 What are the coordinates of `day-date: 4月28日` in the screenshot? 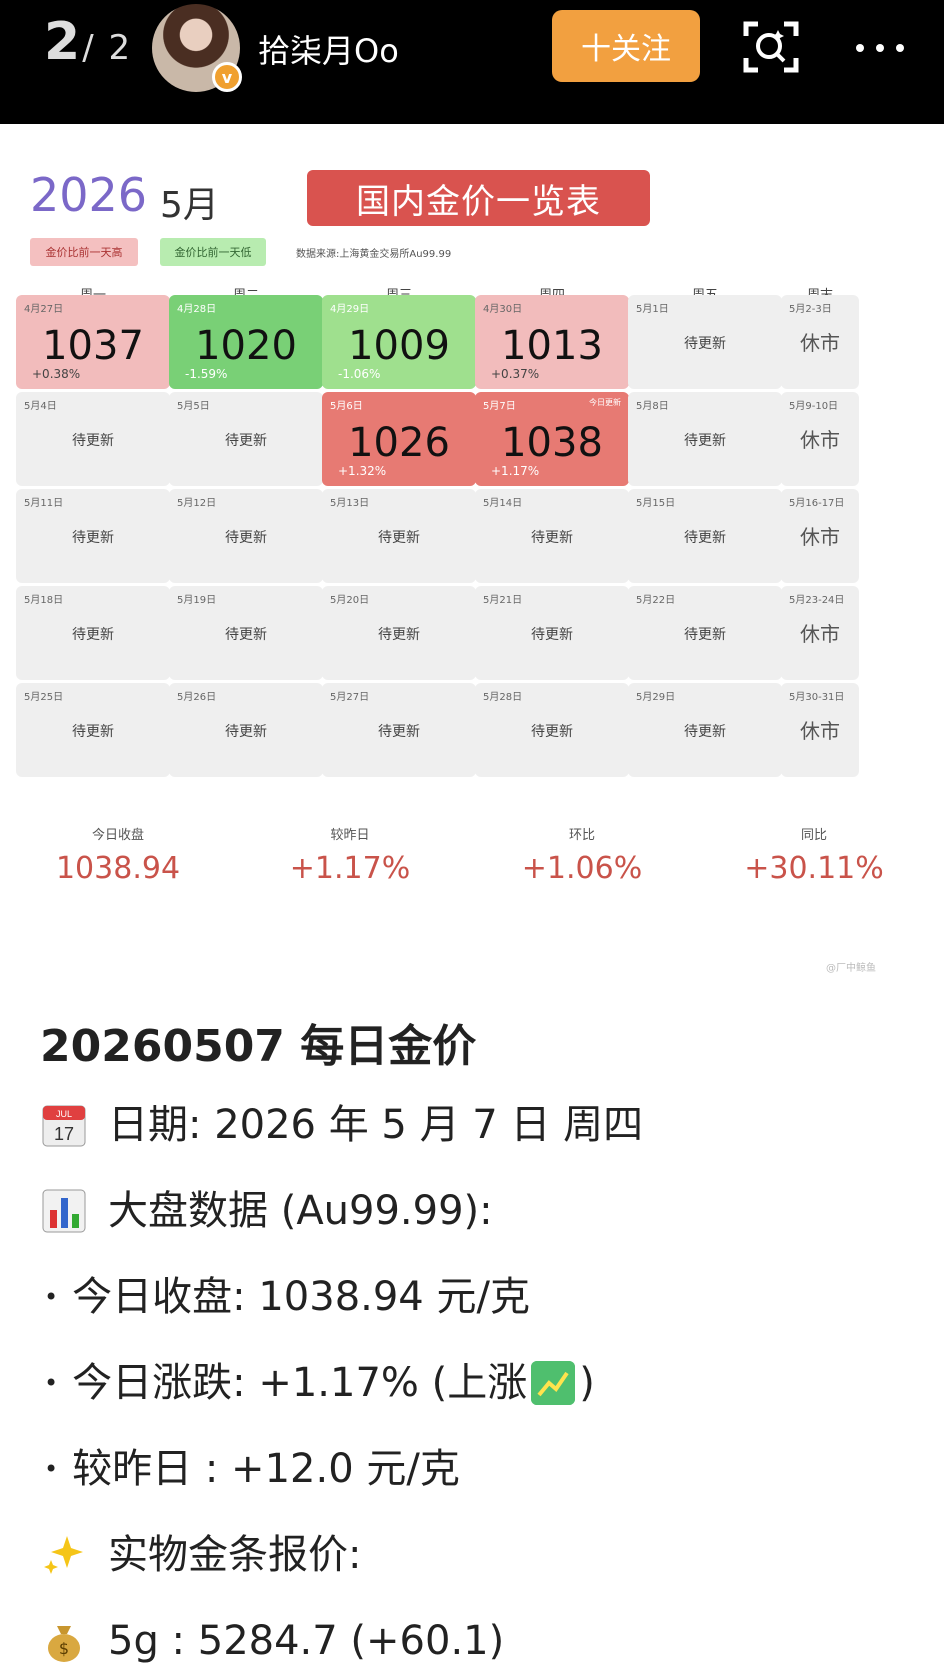 It's located at (197, 309).